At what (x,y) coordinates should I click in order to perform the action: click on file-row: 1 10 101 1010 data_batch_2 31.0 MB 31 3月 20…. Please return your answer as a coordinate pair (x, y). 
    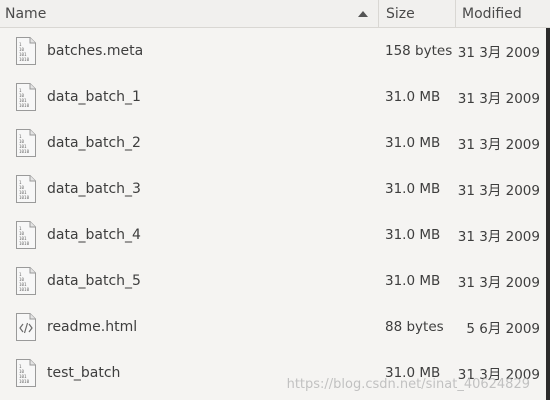
    Looking at the image, I should click on (275, 143).